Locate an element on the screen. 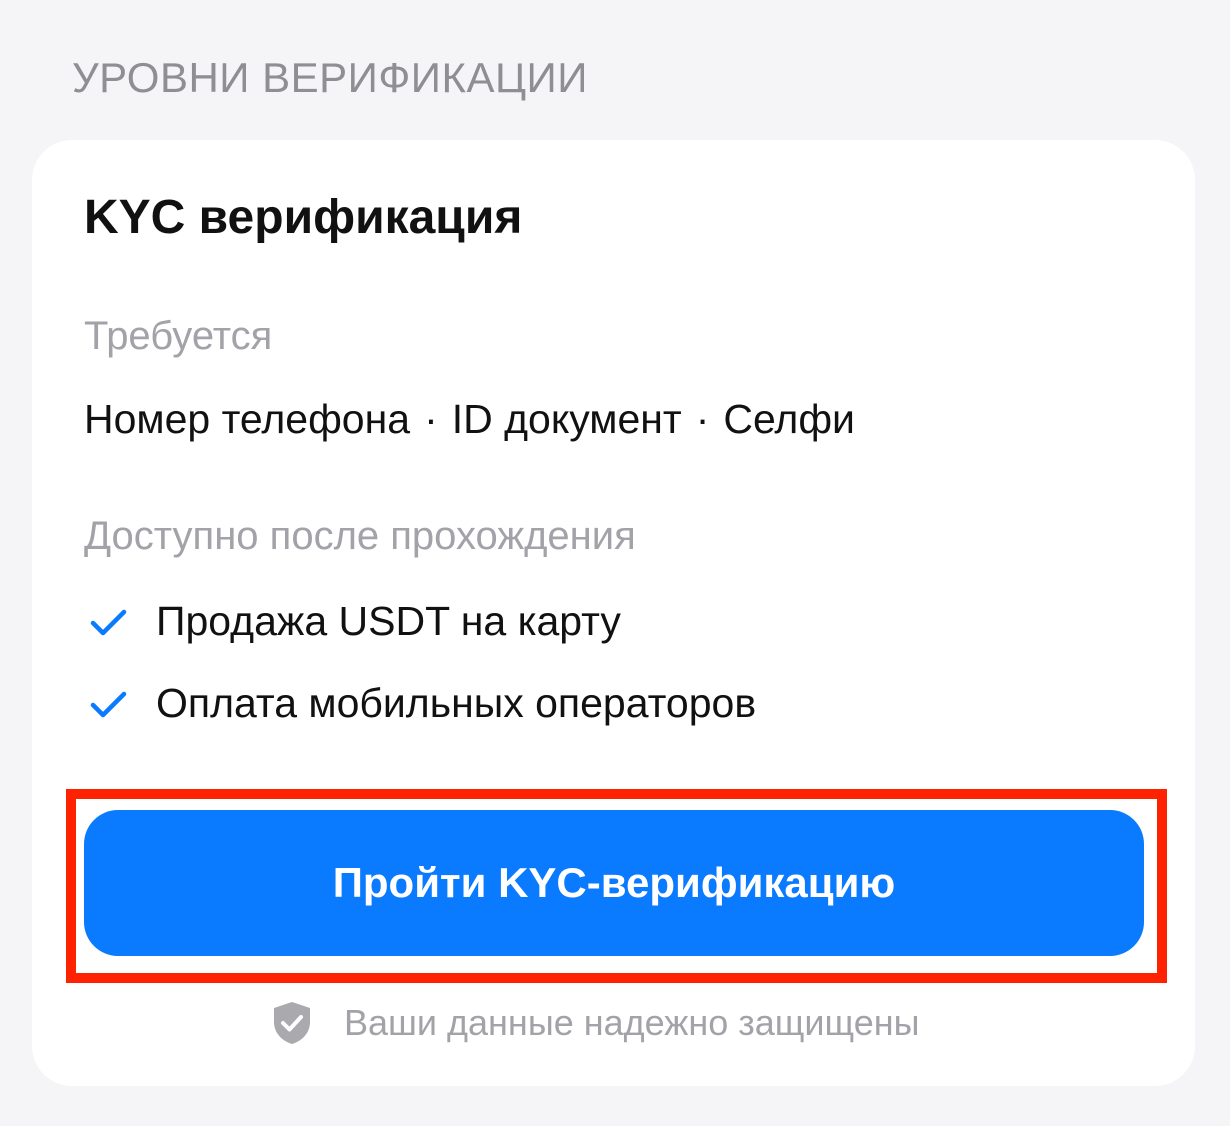 This screenshot has height=1126, width=1230. feature-item: Продажа USDT на карту is located at coordinates (354, 621).